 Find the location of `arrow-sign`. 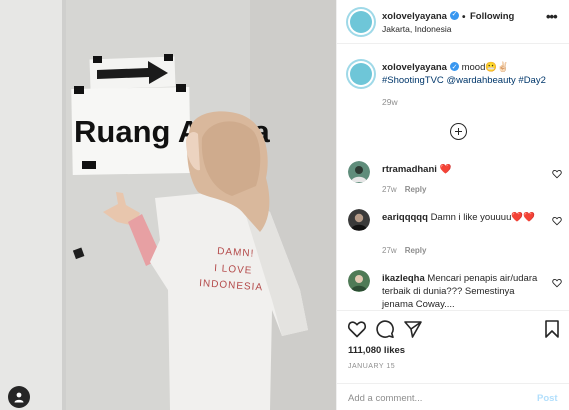

arrow-sign is located at coordinates (132, 72).